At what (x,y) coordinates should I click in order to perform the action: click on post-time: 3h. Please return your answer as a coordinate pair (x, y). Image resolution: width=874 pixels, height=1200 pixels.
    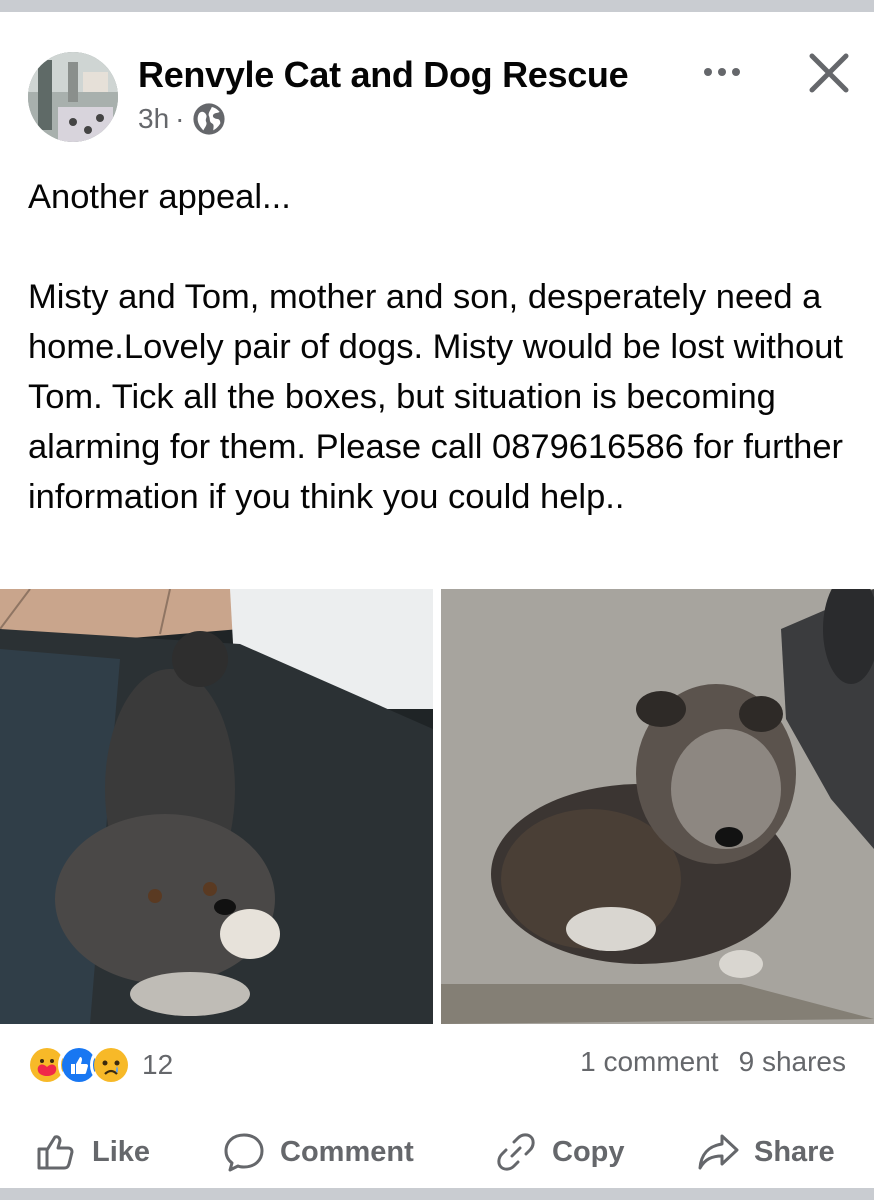
    Looking at the image, I should click on (153, 119).